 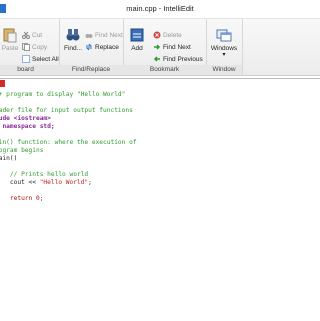 I want to click on bookmark-add-label: Add, so click(x=137, y=48).